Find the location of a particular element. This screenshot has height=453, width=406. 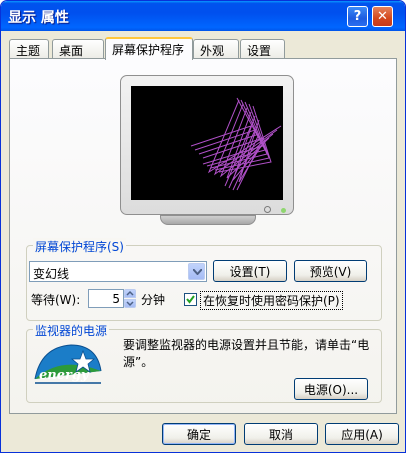

cancel-button-label: 取消 is located at coordinates (280, 434).